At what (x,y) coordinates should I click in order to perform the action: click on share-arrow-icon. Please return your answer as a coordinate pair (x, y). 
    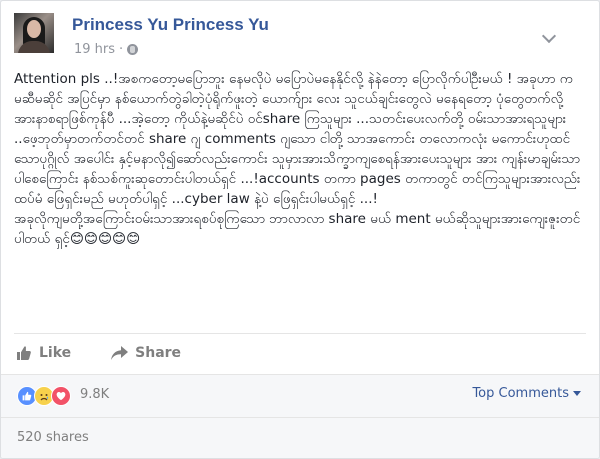
    Looking at the image, I should click on (120, 352).